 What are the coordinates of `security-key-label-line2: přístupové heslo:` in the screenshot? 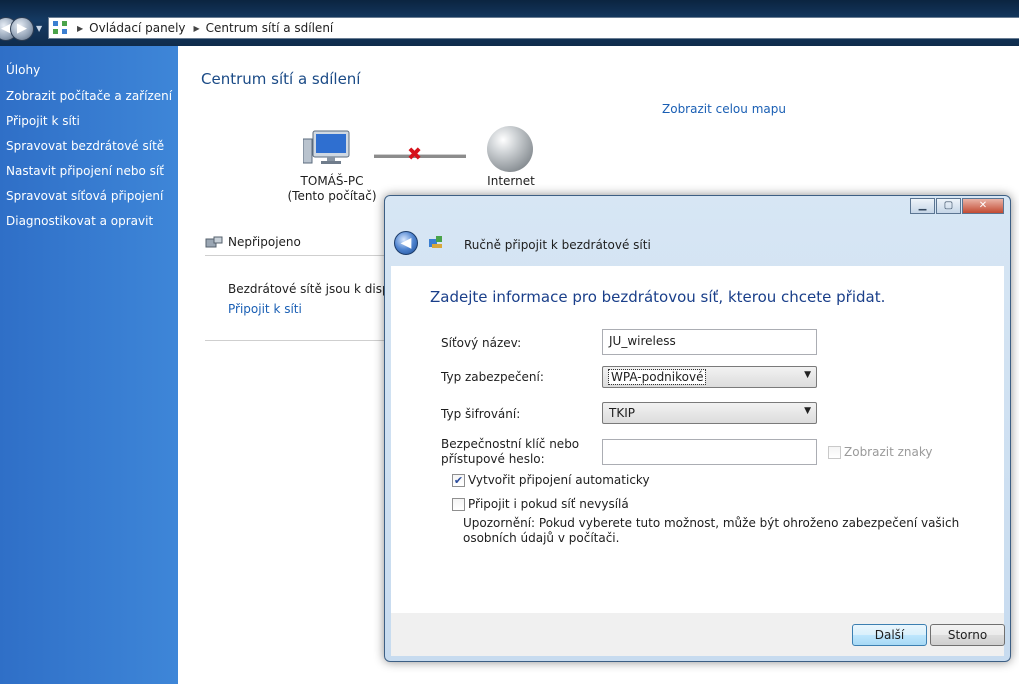 It's located at (493, 459).